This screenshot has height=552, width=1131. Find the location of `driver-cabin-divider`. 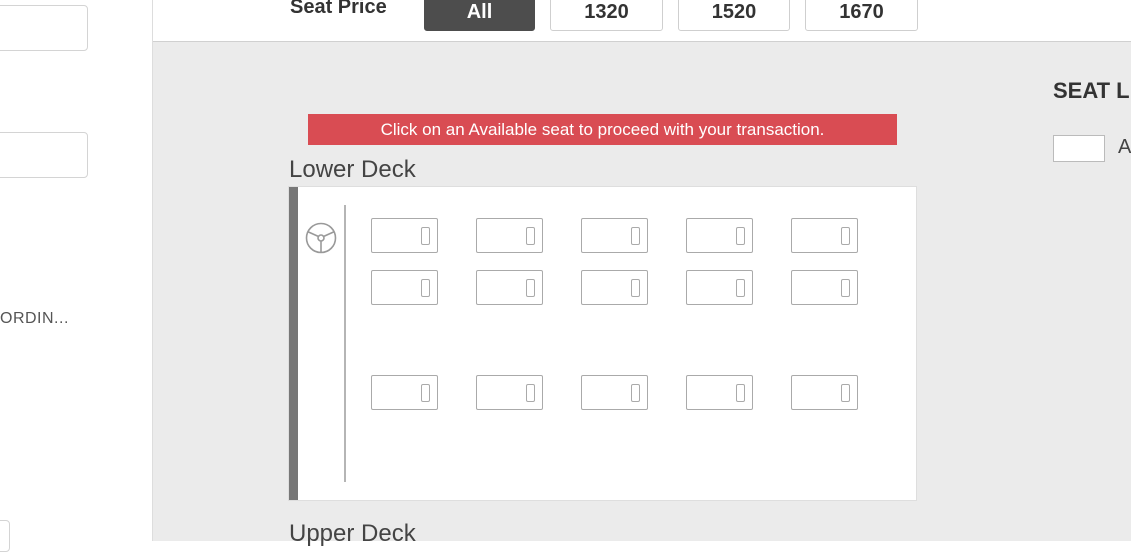

driver-cabin-divider is located at coordinates (345, 343).